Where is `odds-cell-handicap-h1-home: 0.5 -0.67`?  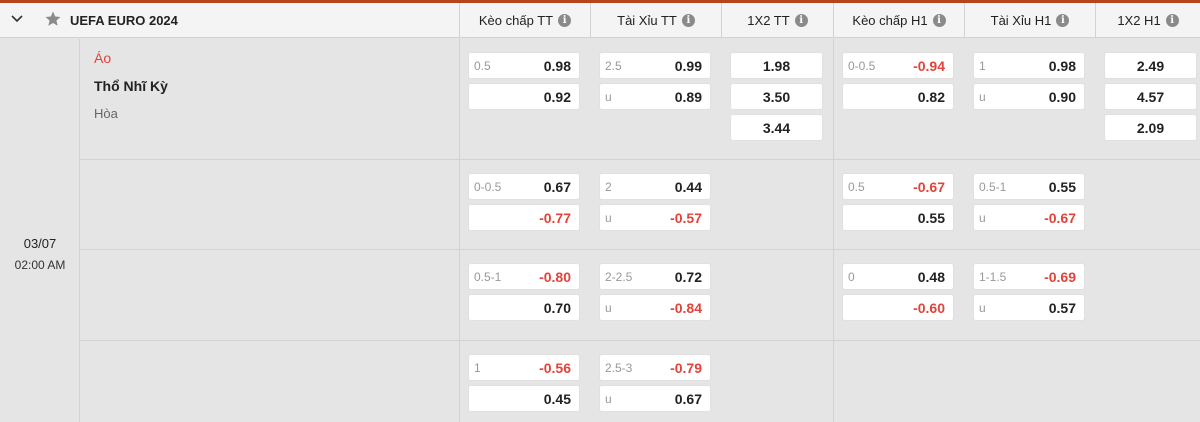 odds-cell-handicap-h1-home: 0.5 -0.67 is located at coordinates (898, 186).